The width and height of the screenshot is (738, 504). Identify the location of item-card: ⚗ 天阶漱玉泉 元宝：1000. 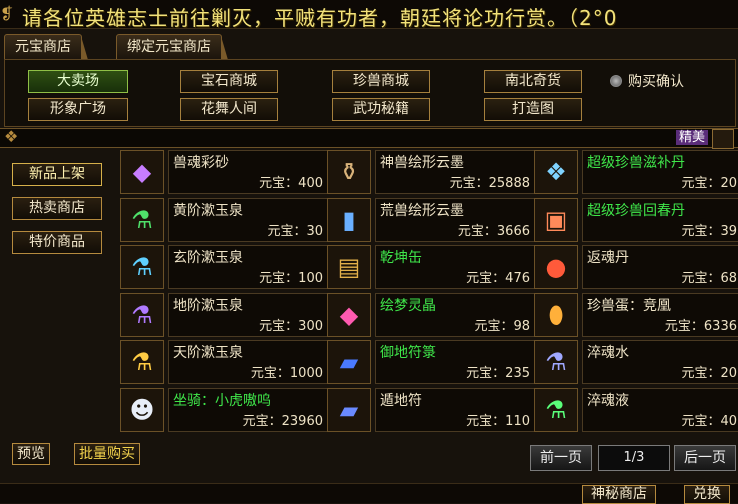
(224, 363).